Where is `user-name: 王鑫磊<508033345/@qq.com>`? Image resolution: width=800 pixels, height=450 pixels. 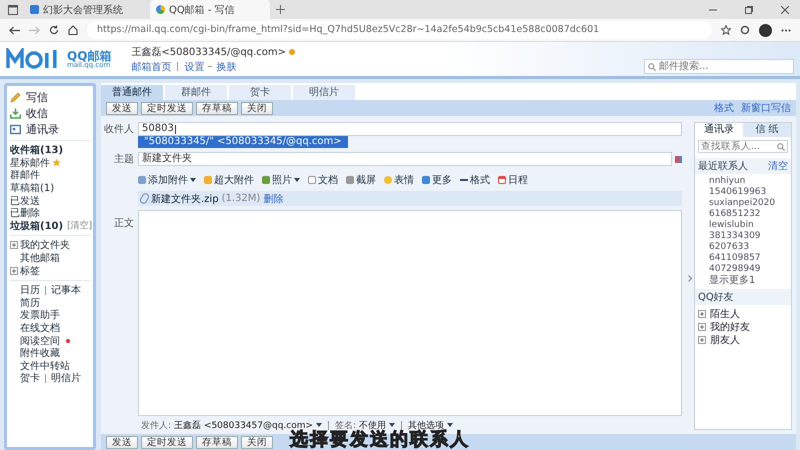
user-name: 王鑫磊<508033345/@qq.com> is located at coordinates (208, 52).